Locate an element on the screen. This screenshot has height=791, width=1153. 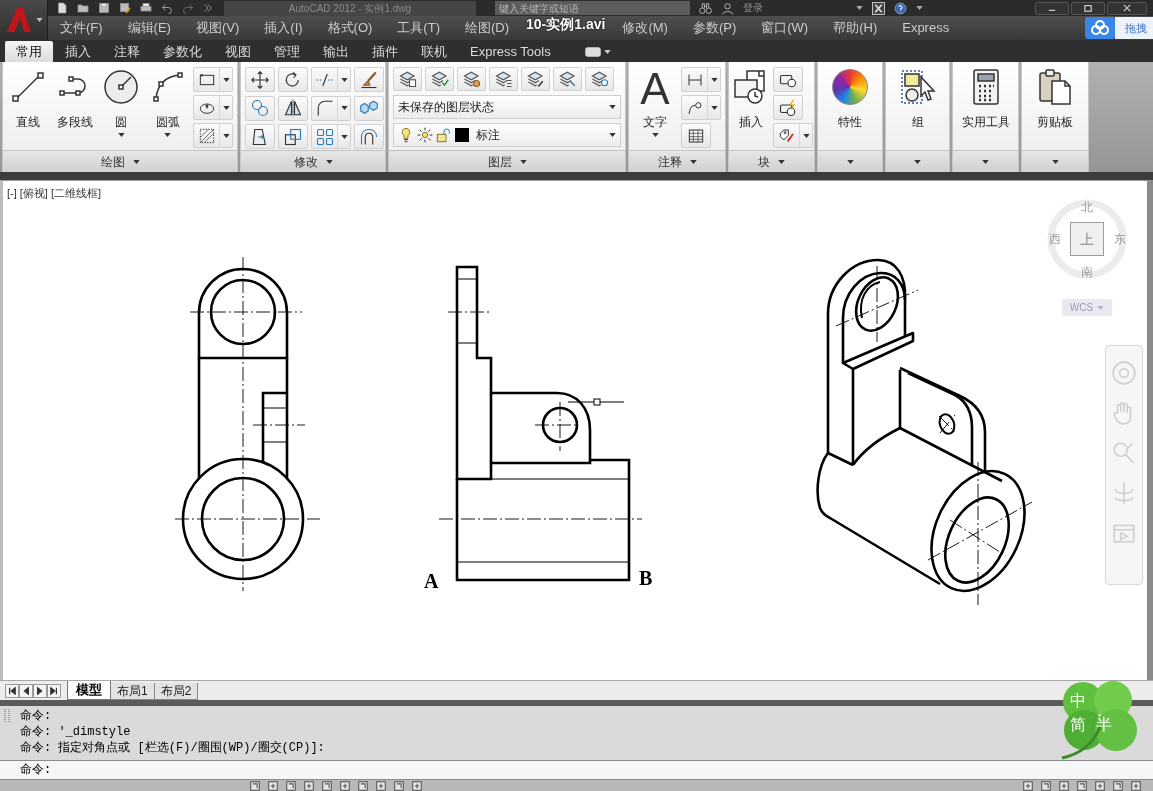
save-as-icon is located at coordinates (125, 8).